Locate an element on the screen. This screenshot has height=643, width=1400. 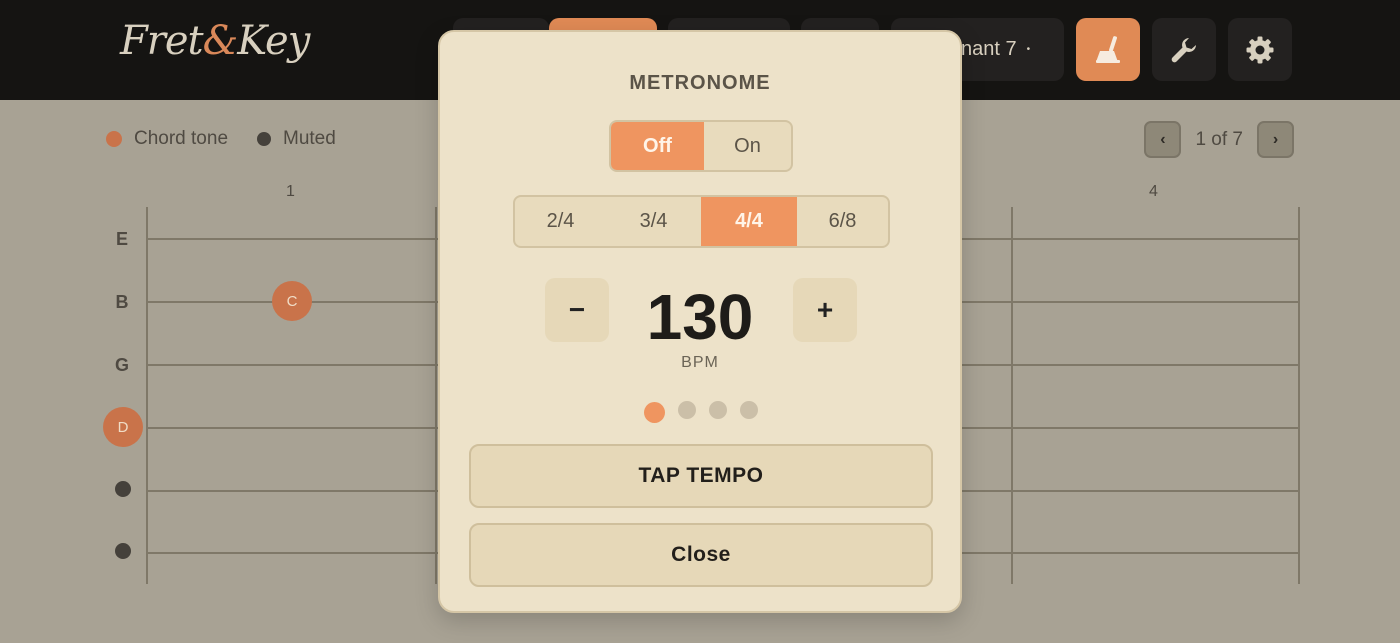
chord-selector-label: nant 7 is located at coordinates (989, 49).